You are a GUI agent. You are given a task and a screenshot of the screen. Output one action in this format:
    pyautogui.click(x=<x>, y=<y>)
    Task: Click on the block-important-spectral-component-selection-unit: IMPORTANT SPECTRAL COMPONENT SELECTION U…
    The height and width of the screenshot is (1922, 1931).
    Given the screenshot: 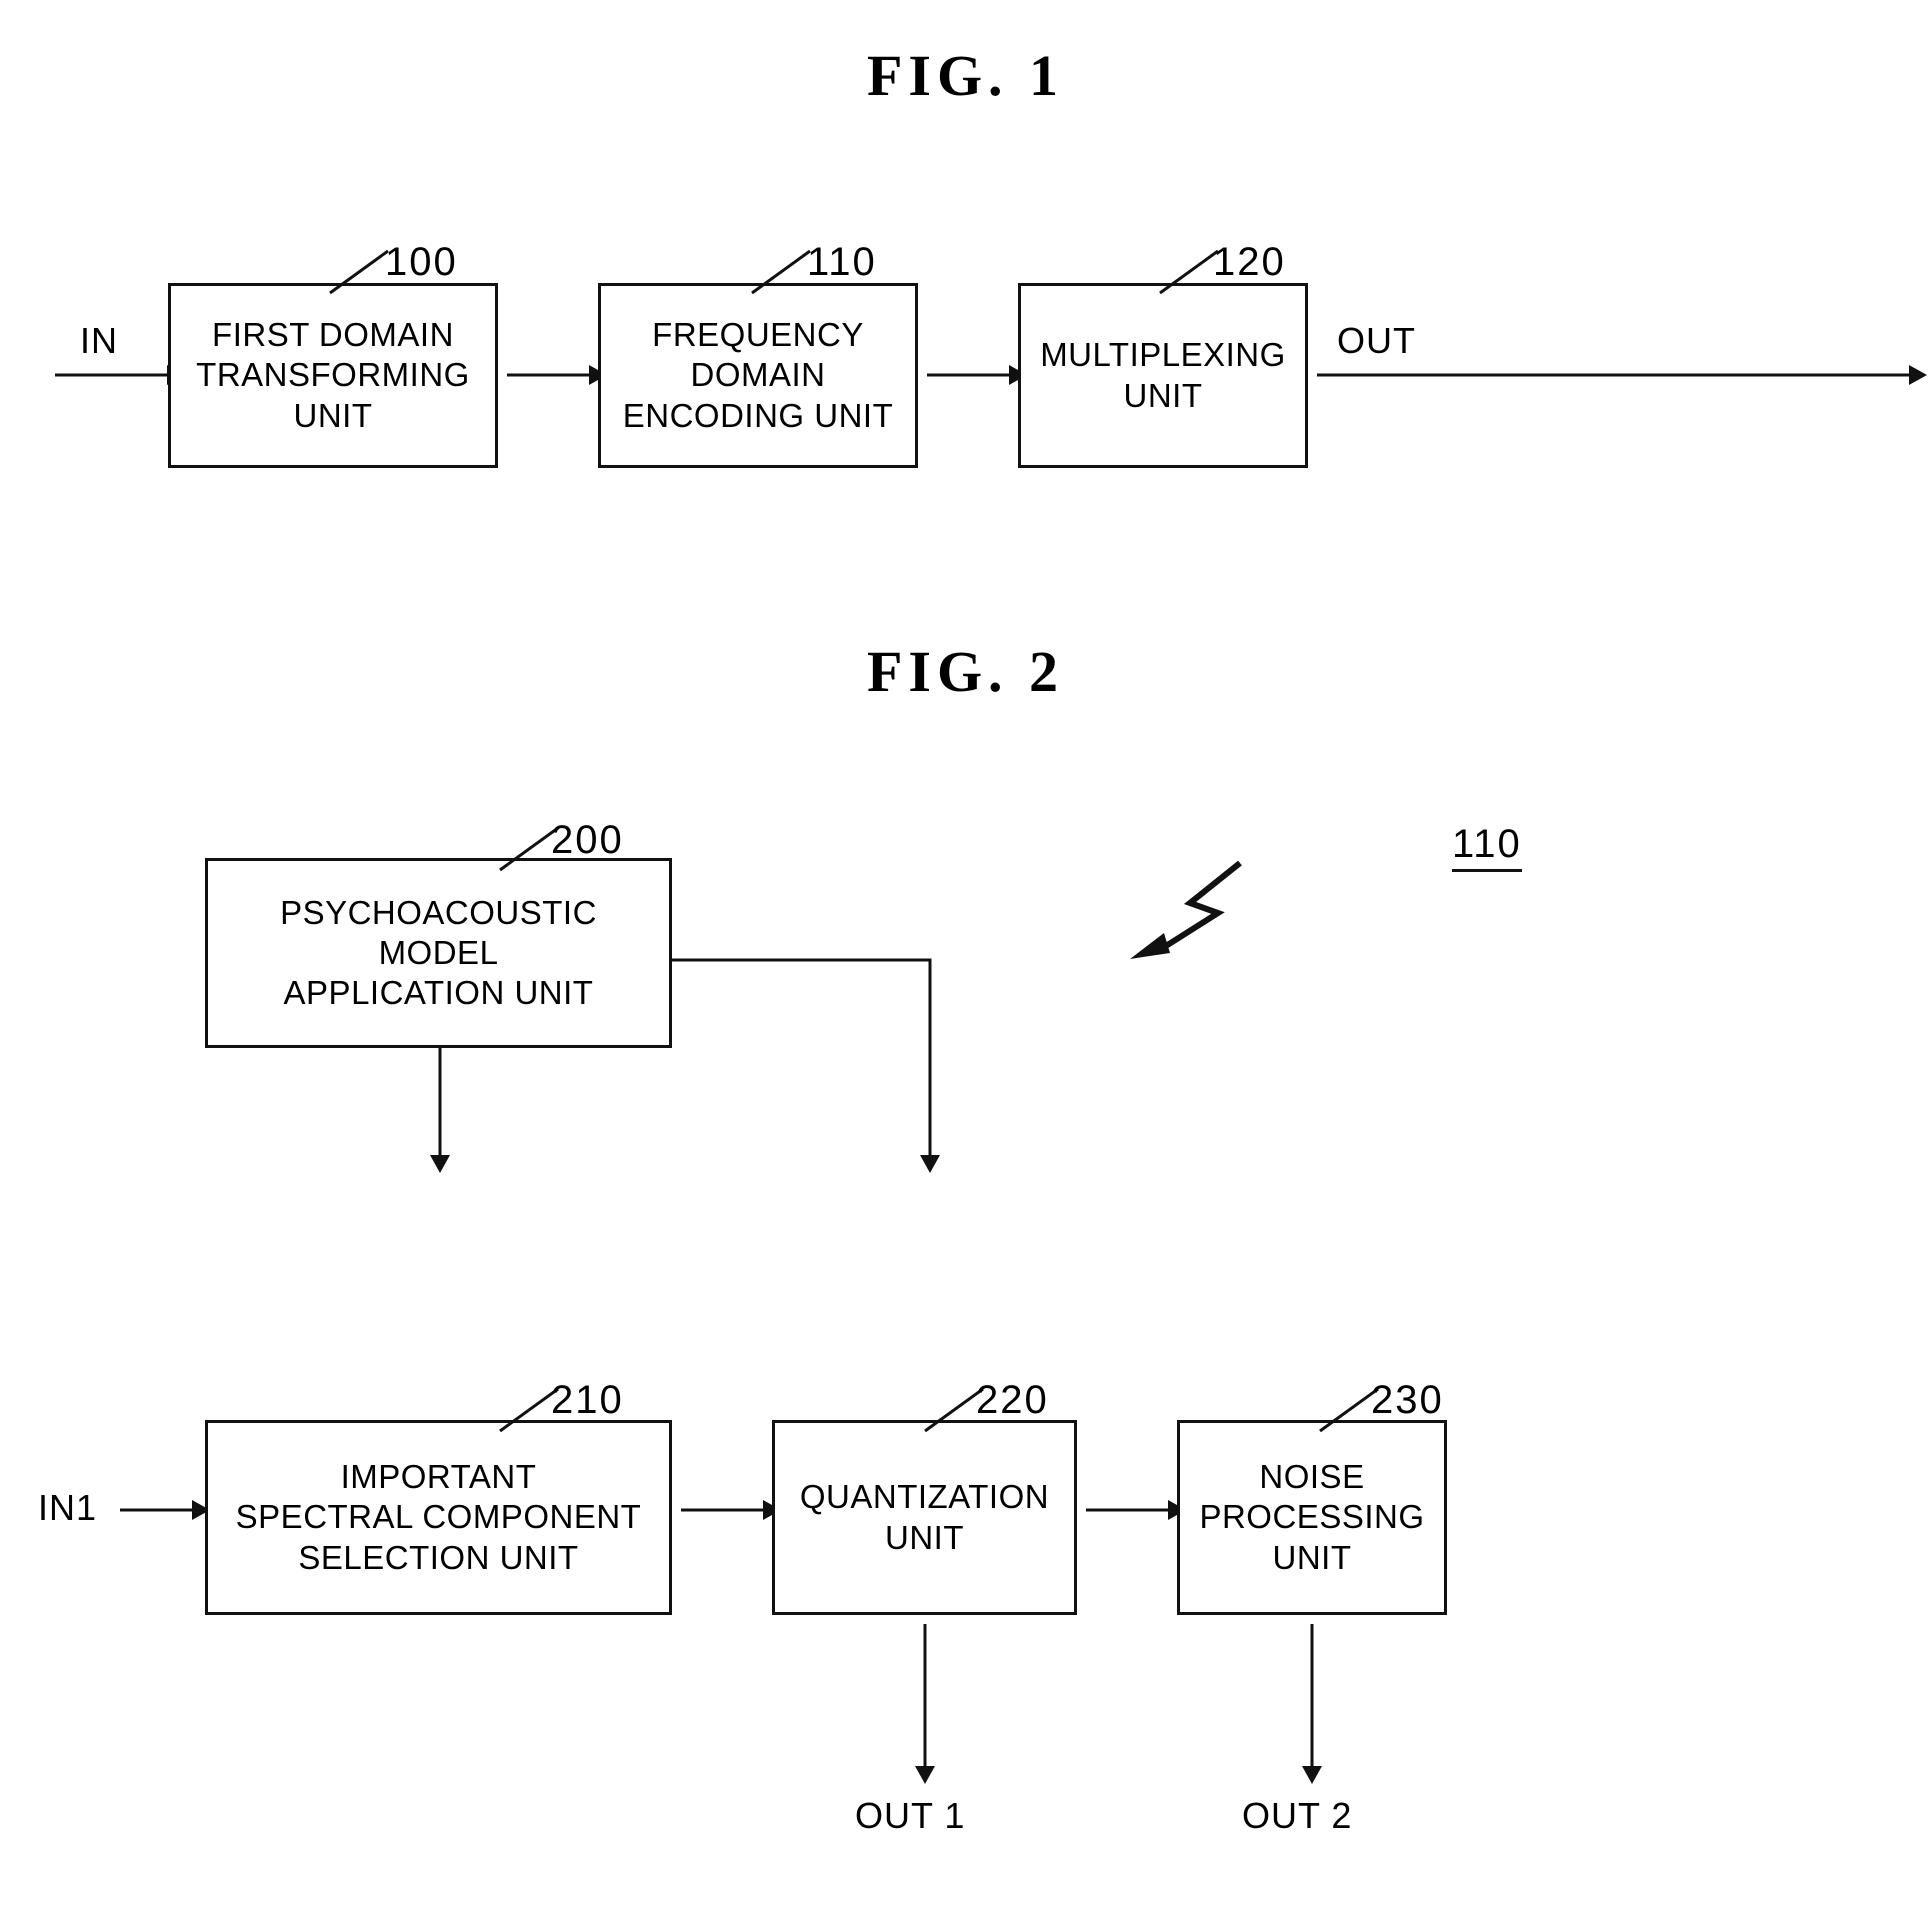 What is the action you would take?
    pyautogui.click(x=441, y=1520)
    